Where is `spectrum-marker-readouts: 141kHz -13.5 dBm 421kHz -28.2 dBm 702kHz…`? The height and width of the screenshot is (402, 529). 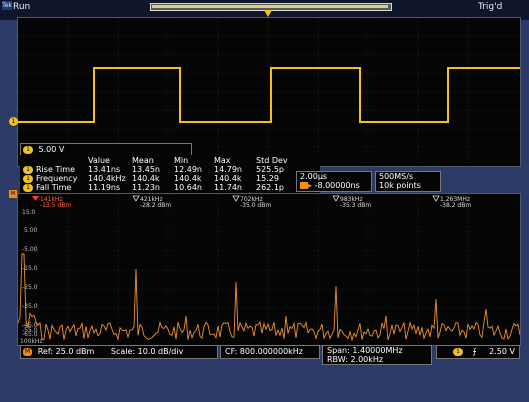
spectrum-marker-readouts: 141kHz -13.5 dBm 421kHz -28.2 dBm 702kHz… is located at coordinates (251, 202).